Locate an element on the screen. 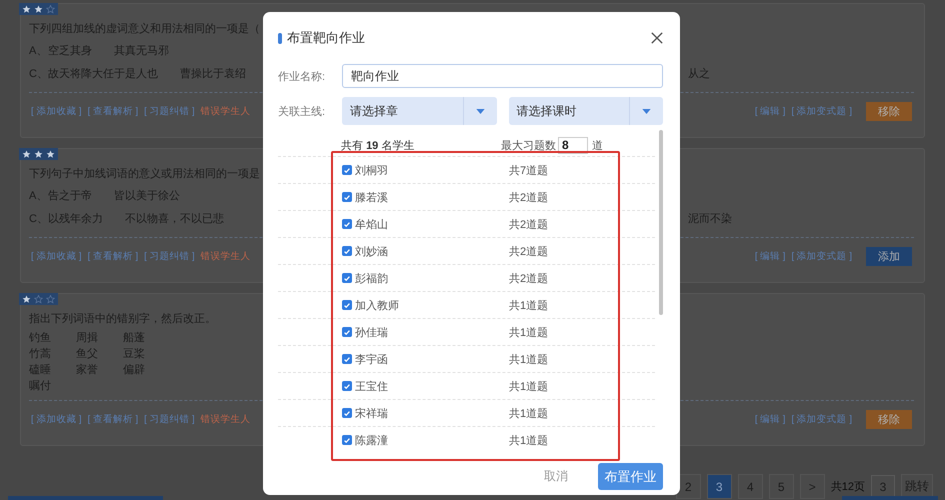 The width and height of the screenshot is (945, 500). dialog-title: 布置靶向作业 is located at coordinates (326, 38).